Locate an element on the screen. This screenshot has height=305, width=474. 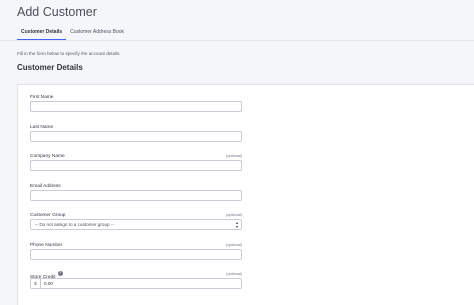
first-name-label: First Name is located at coordinates (42, 97).